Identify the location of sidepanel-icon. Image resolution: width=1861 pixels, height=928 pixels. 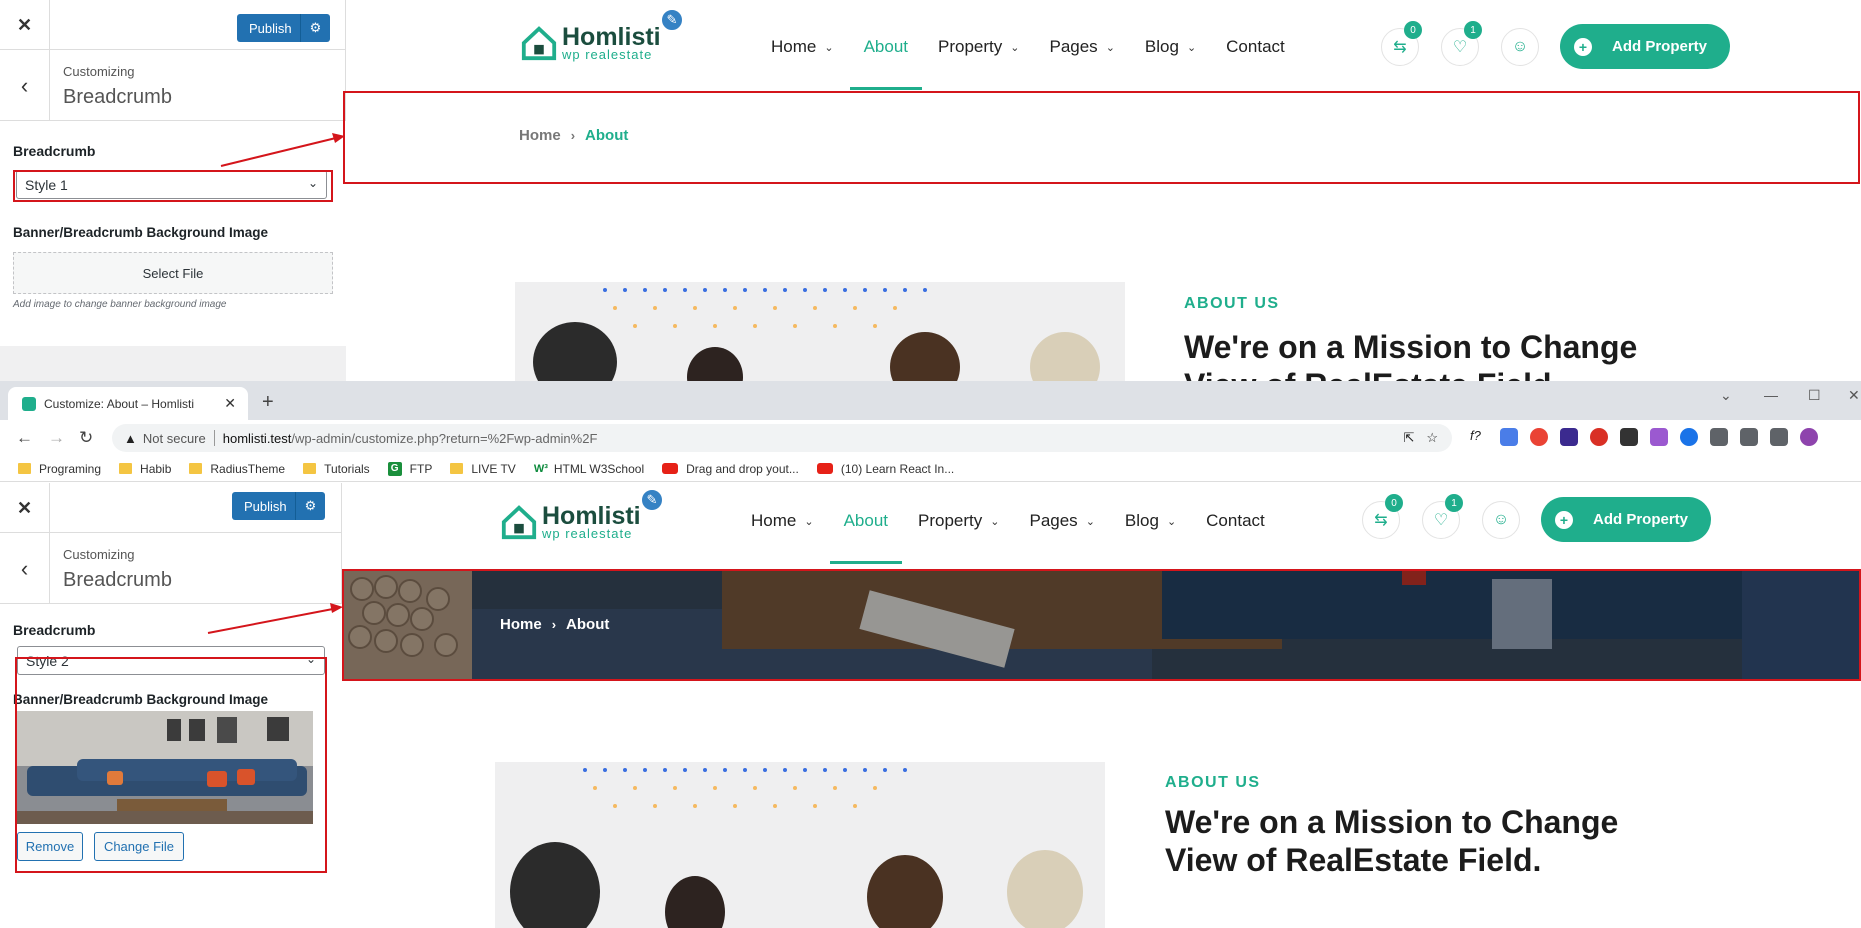
(1779, 437).